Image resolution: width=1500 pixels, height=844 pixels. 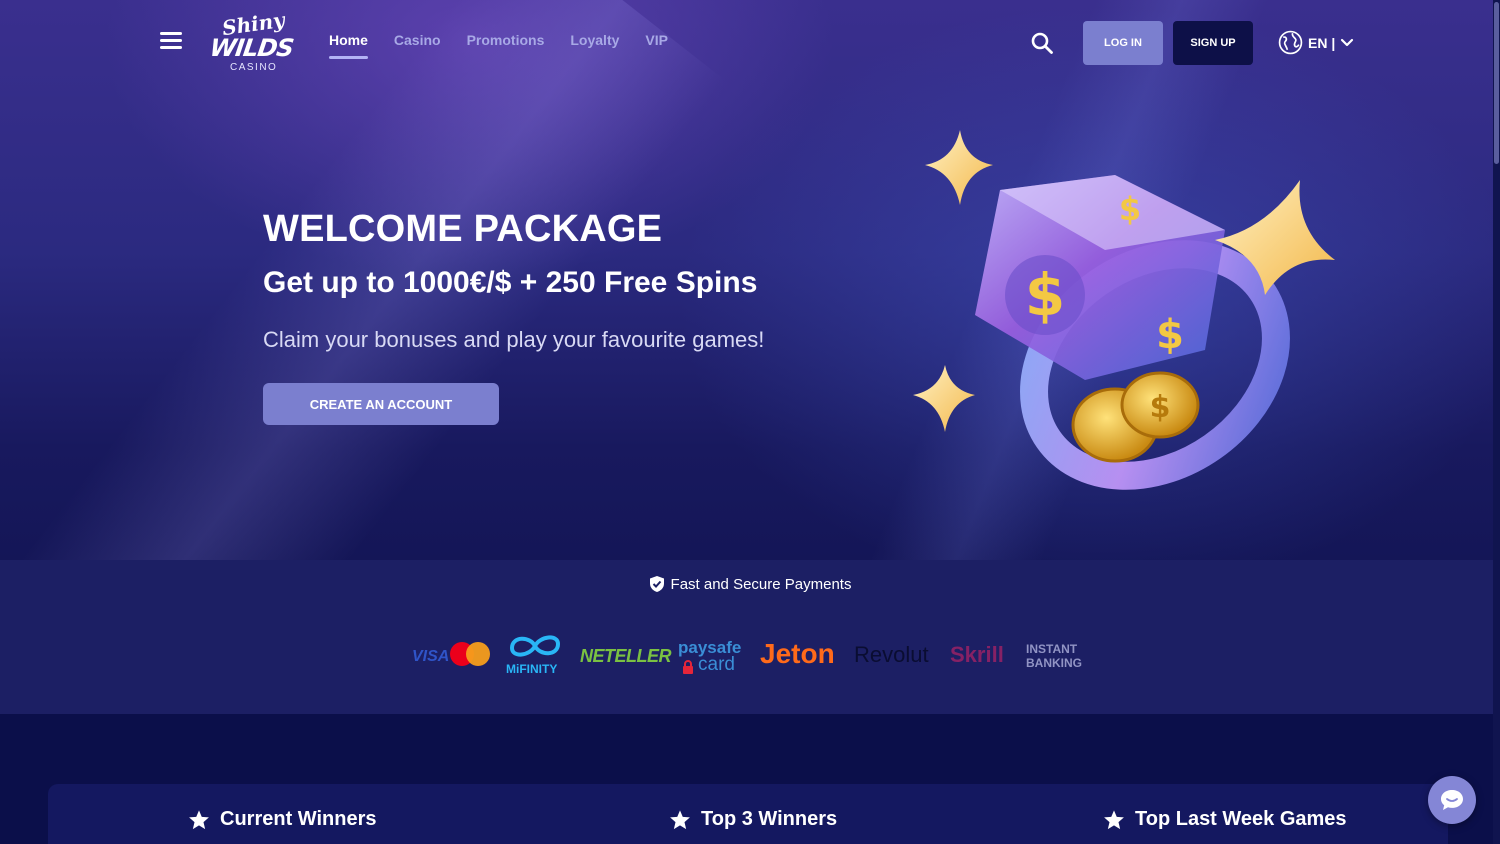 What do you see at coordinates (470, 654) in the screenshot?
I see `mastercard-logo` at bounding box center [470, 654].